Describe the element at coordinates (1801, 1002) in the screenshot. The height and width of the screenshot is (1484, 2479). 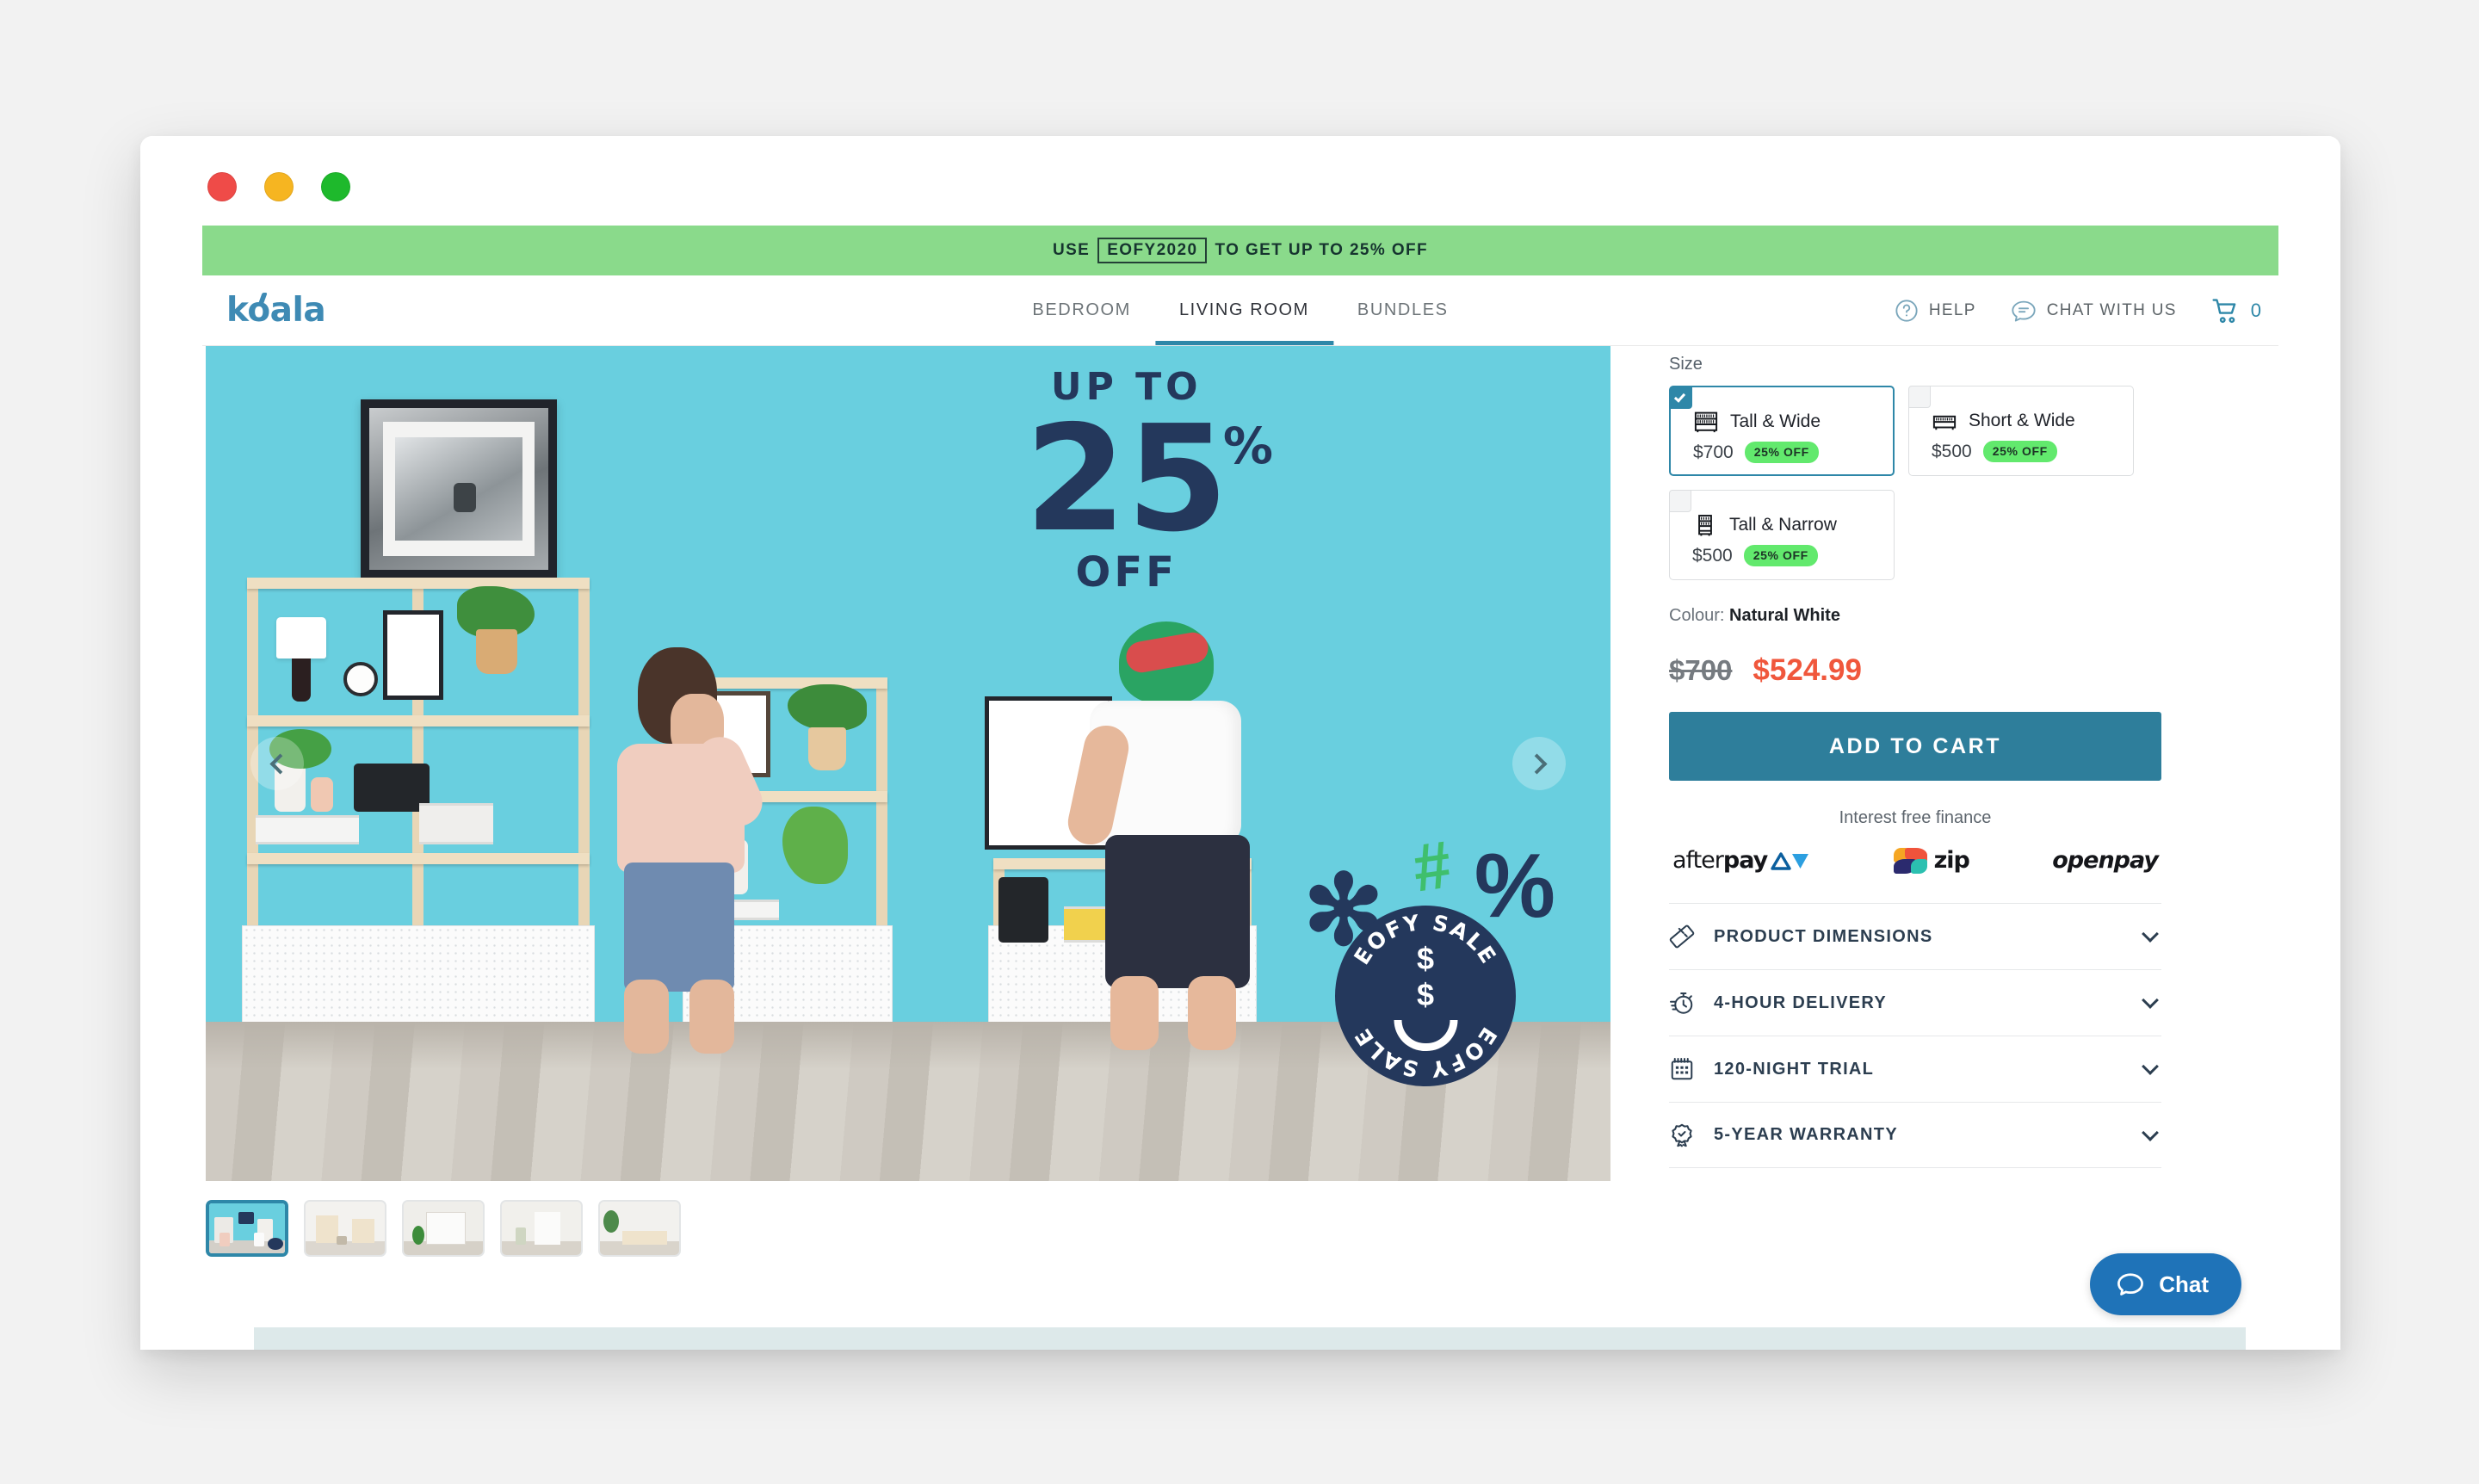
I see `accordion-label-4-hour-delivery: 4-HOUR DELIVERY` at that location.